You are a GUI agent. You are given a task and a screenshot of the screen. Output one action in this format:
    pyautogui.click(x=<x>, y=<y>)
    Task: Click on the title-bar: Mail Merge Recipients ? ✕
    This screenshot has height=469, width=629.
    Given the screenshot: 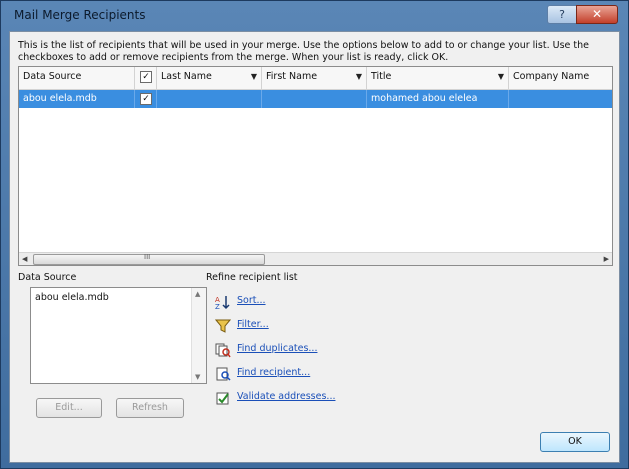 What is the action you would take?
    pyautogui.click(x=314, y=16)
    